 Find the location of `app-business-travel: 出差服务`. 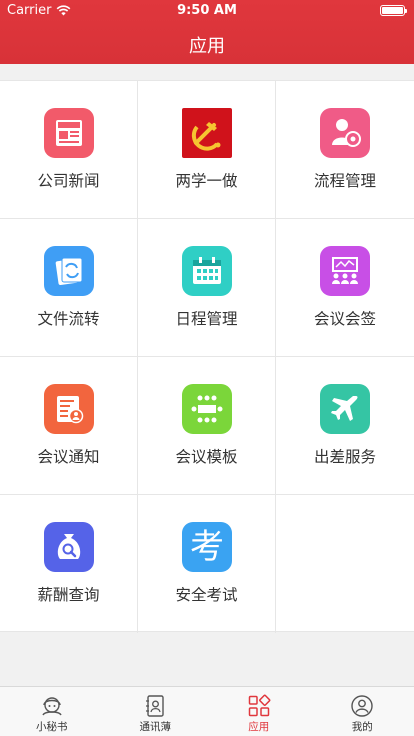

app-business-travel: 出差服务 is located at coordinates (345, 426).